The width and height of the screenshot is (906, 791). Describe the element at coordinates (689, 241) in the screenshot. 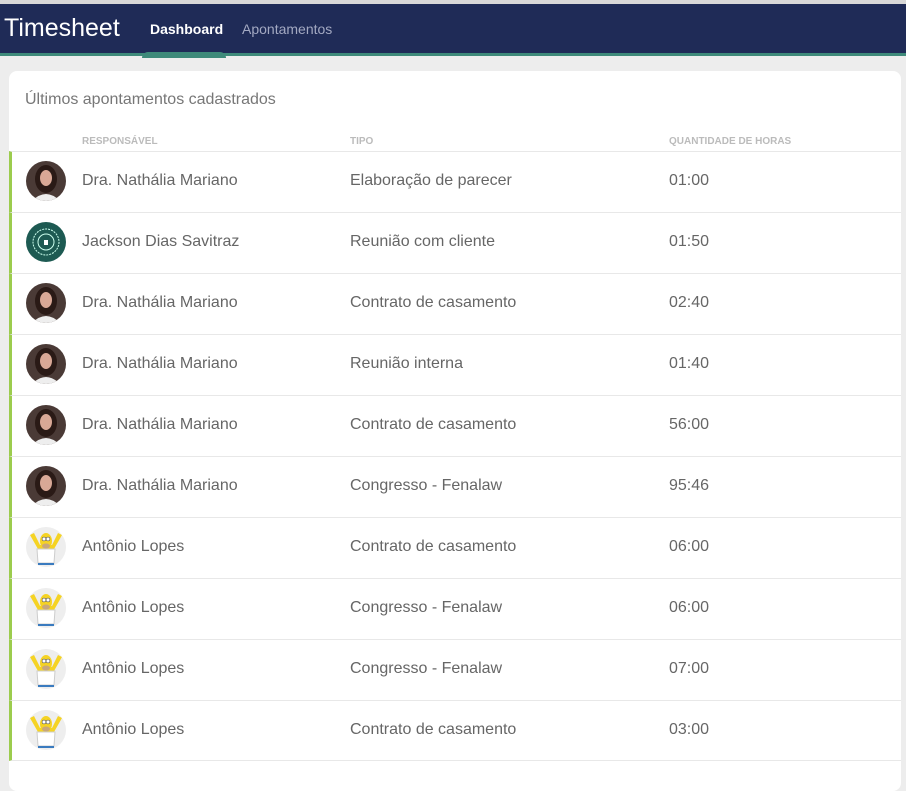

I see `horas-cell: 01:50` at that location.